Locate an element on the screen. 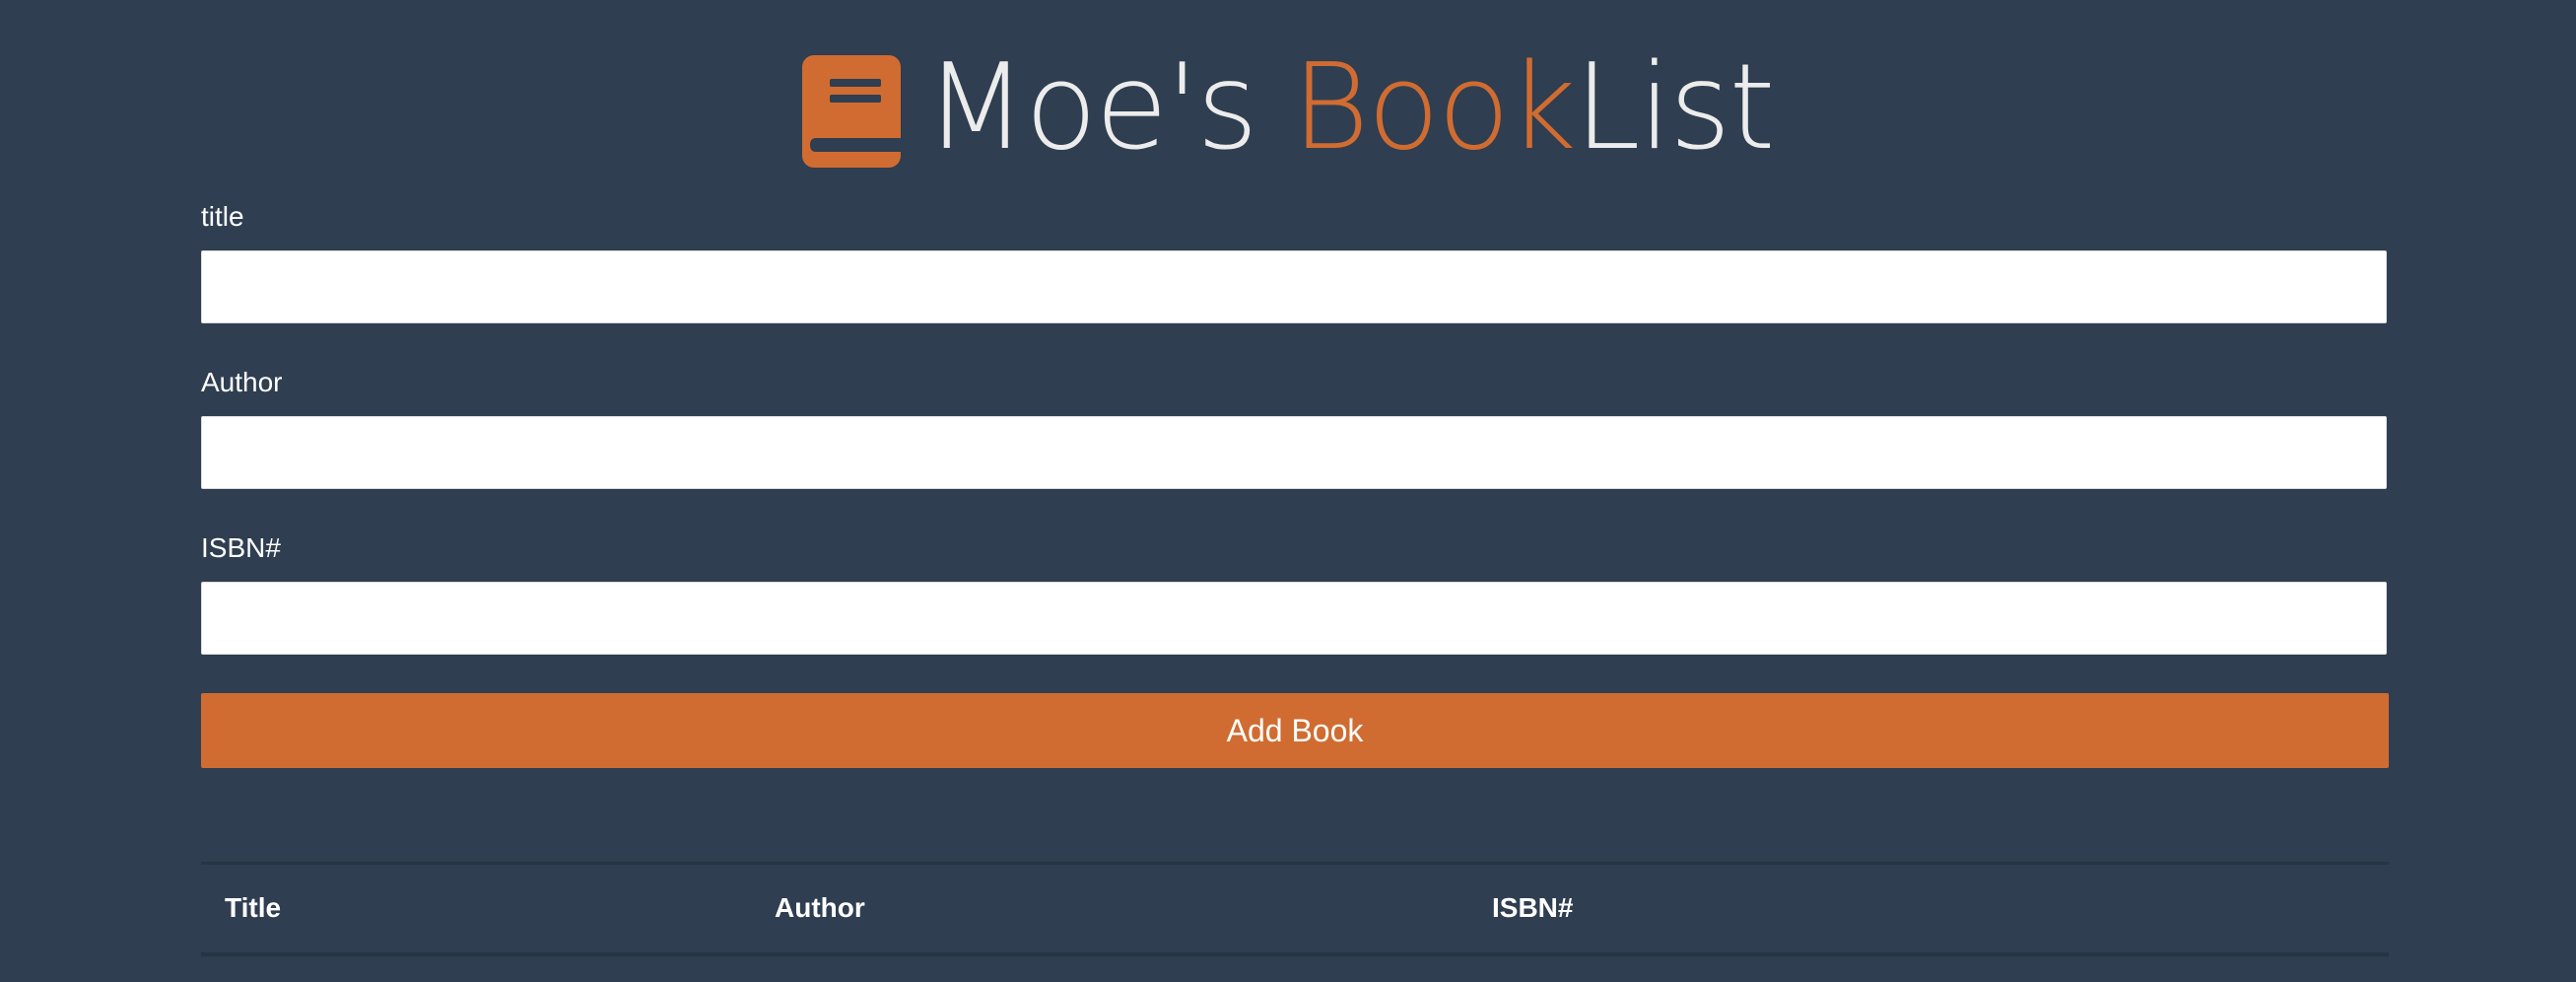 The height and width of the screenshot is (982, 2576). column-header-isbn: ISBN# is located at coordinates (1533, 908).